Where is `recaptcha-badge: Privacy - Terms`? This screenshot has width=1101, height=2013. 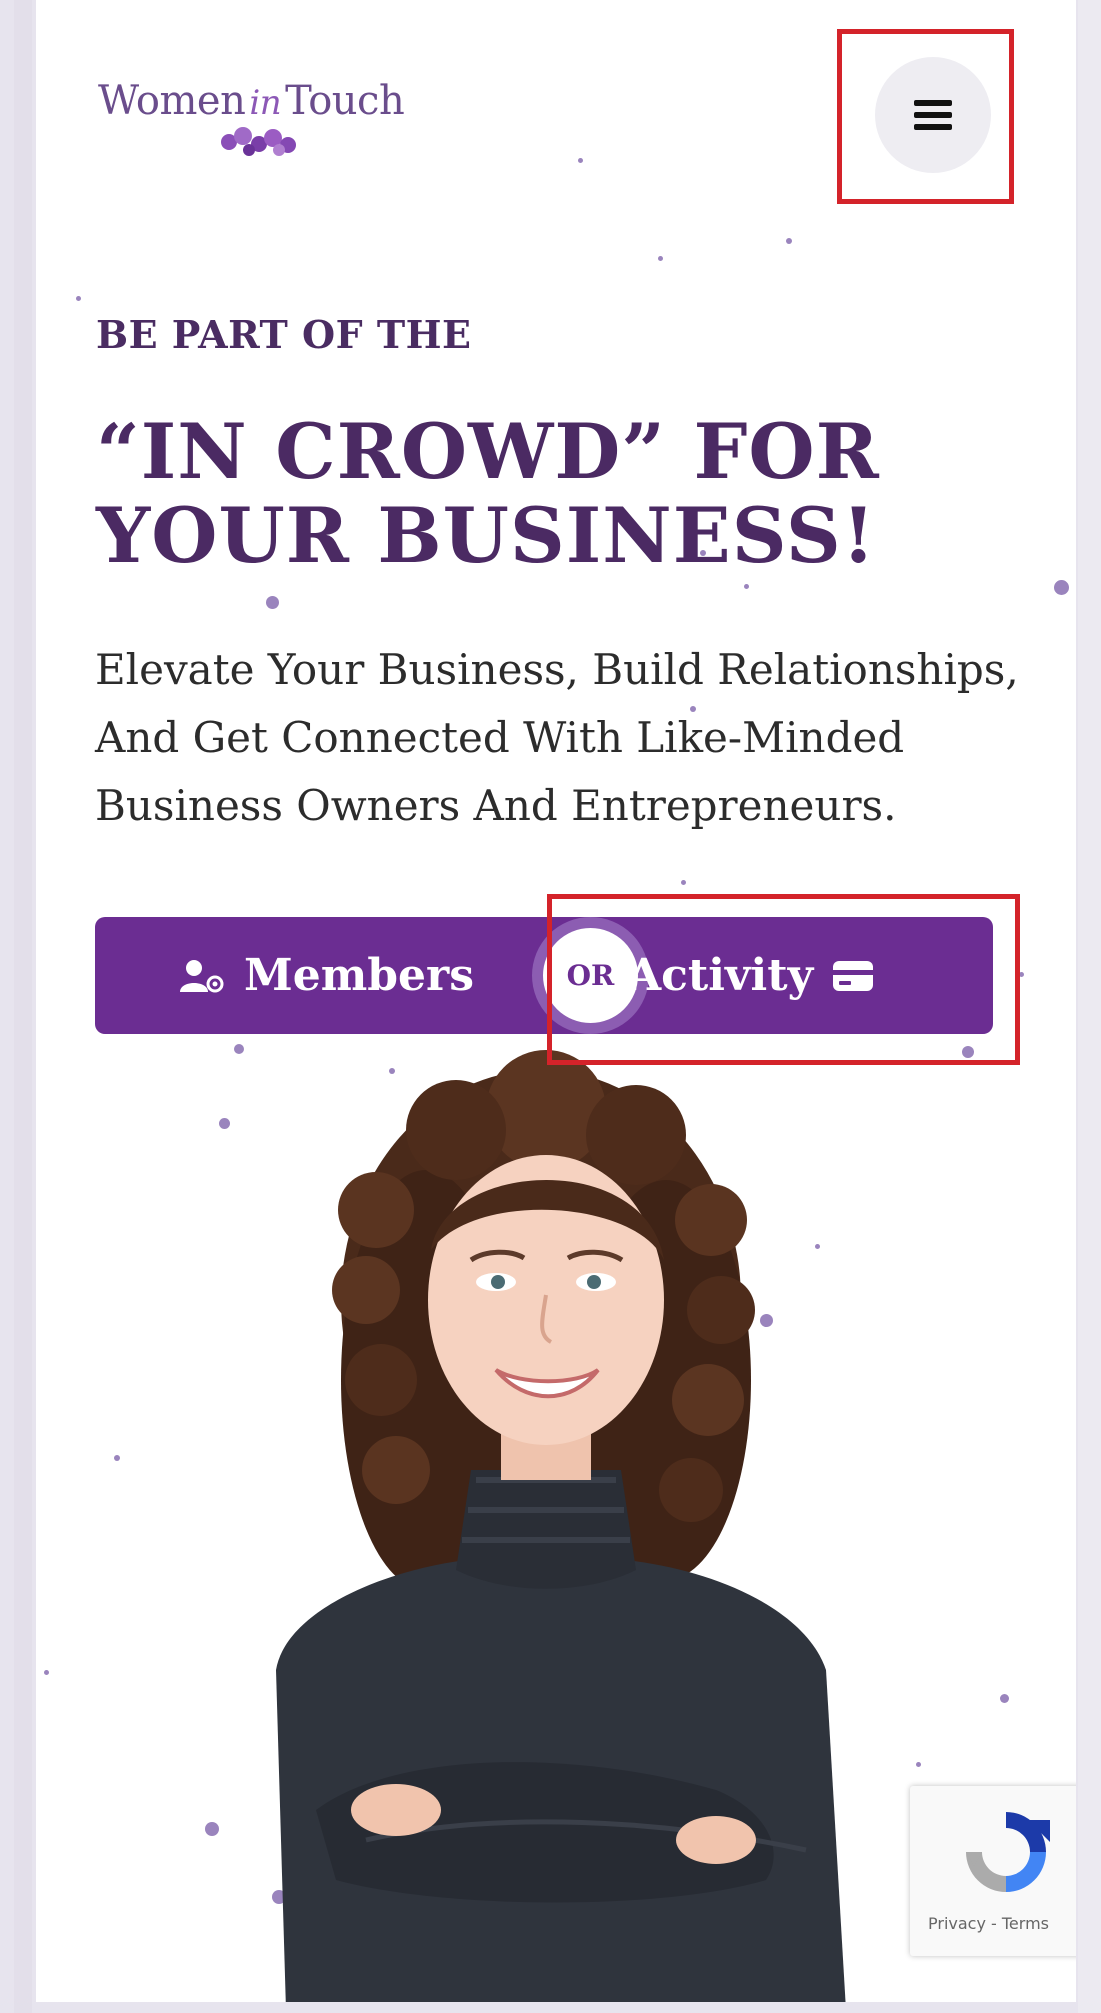
recaptcha-badge: Privacy - Terms is located at coordinates (993, 1871).